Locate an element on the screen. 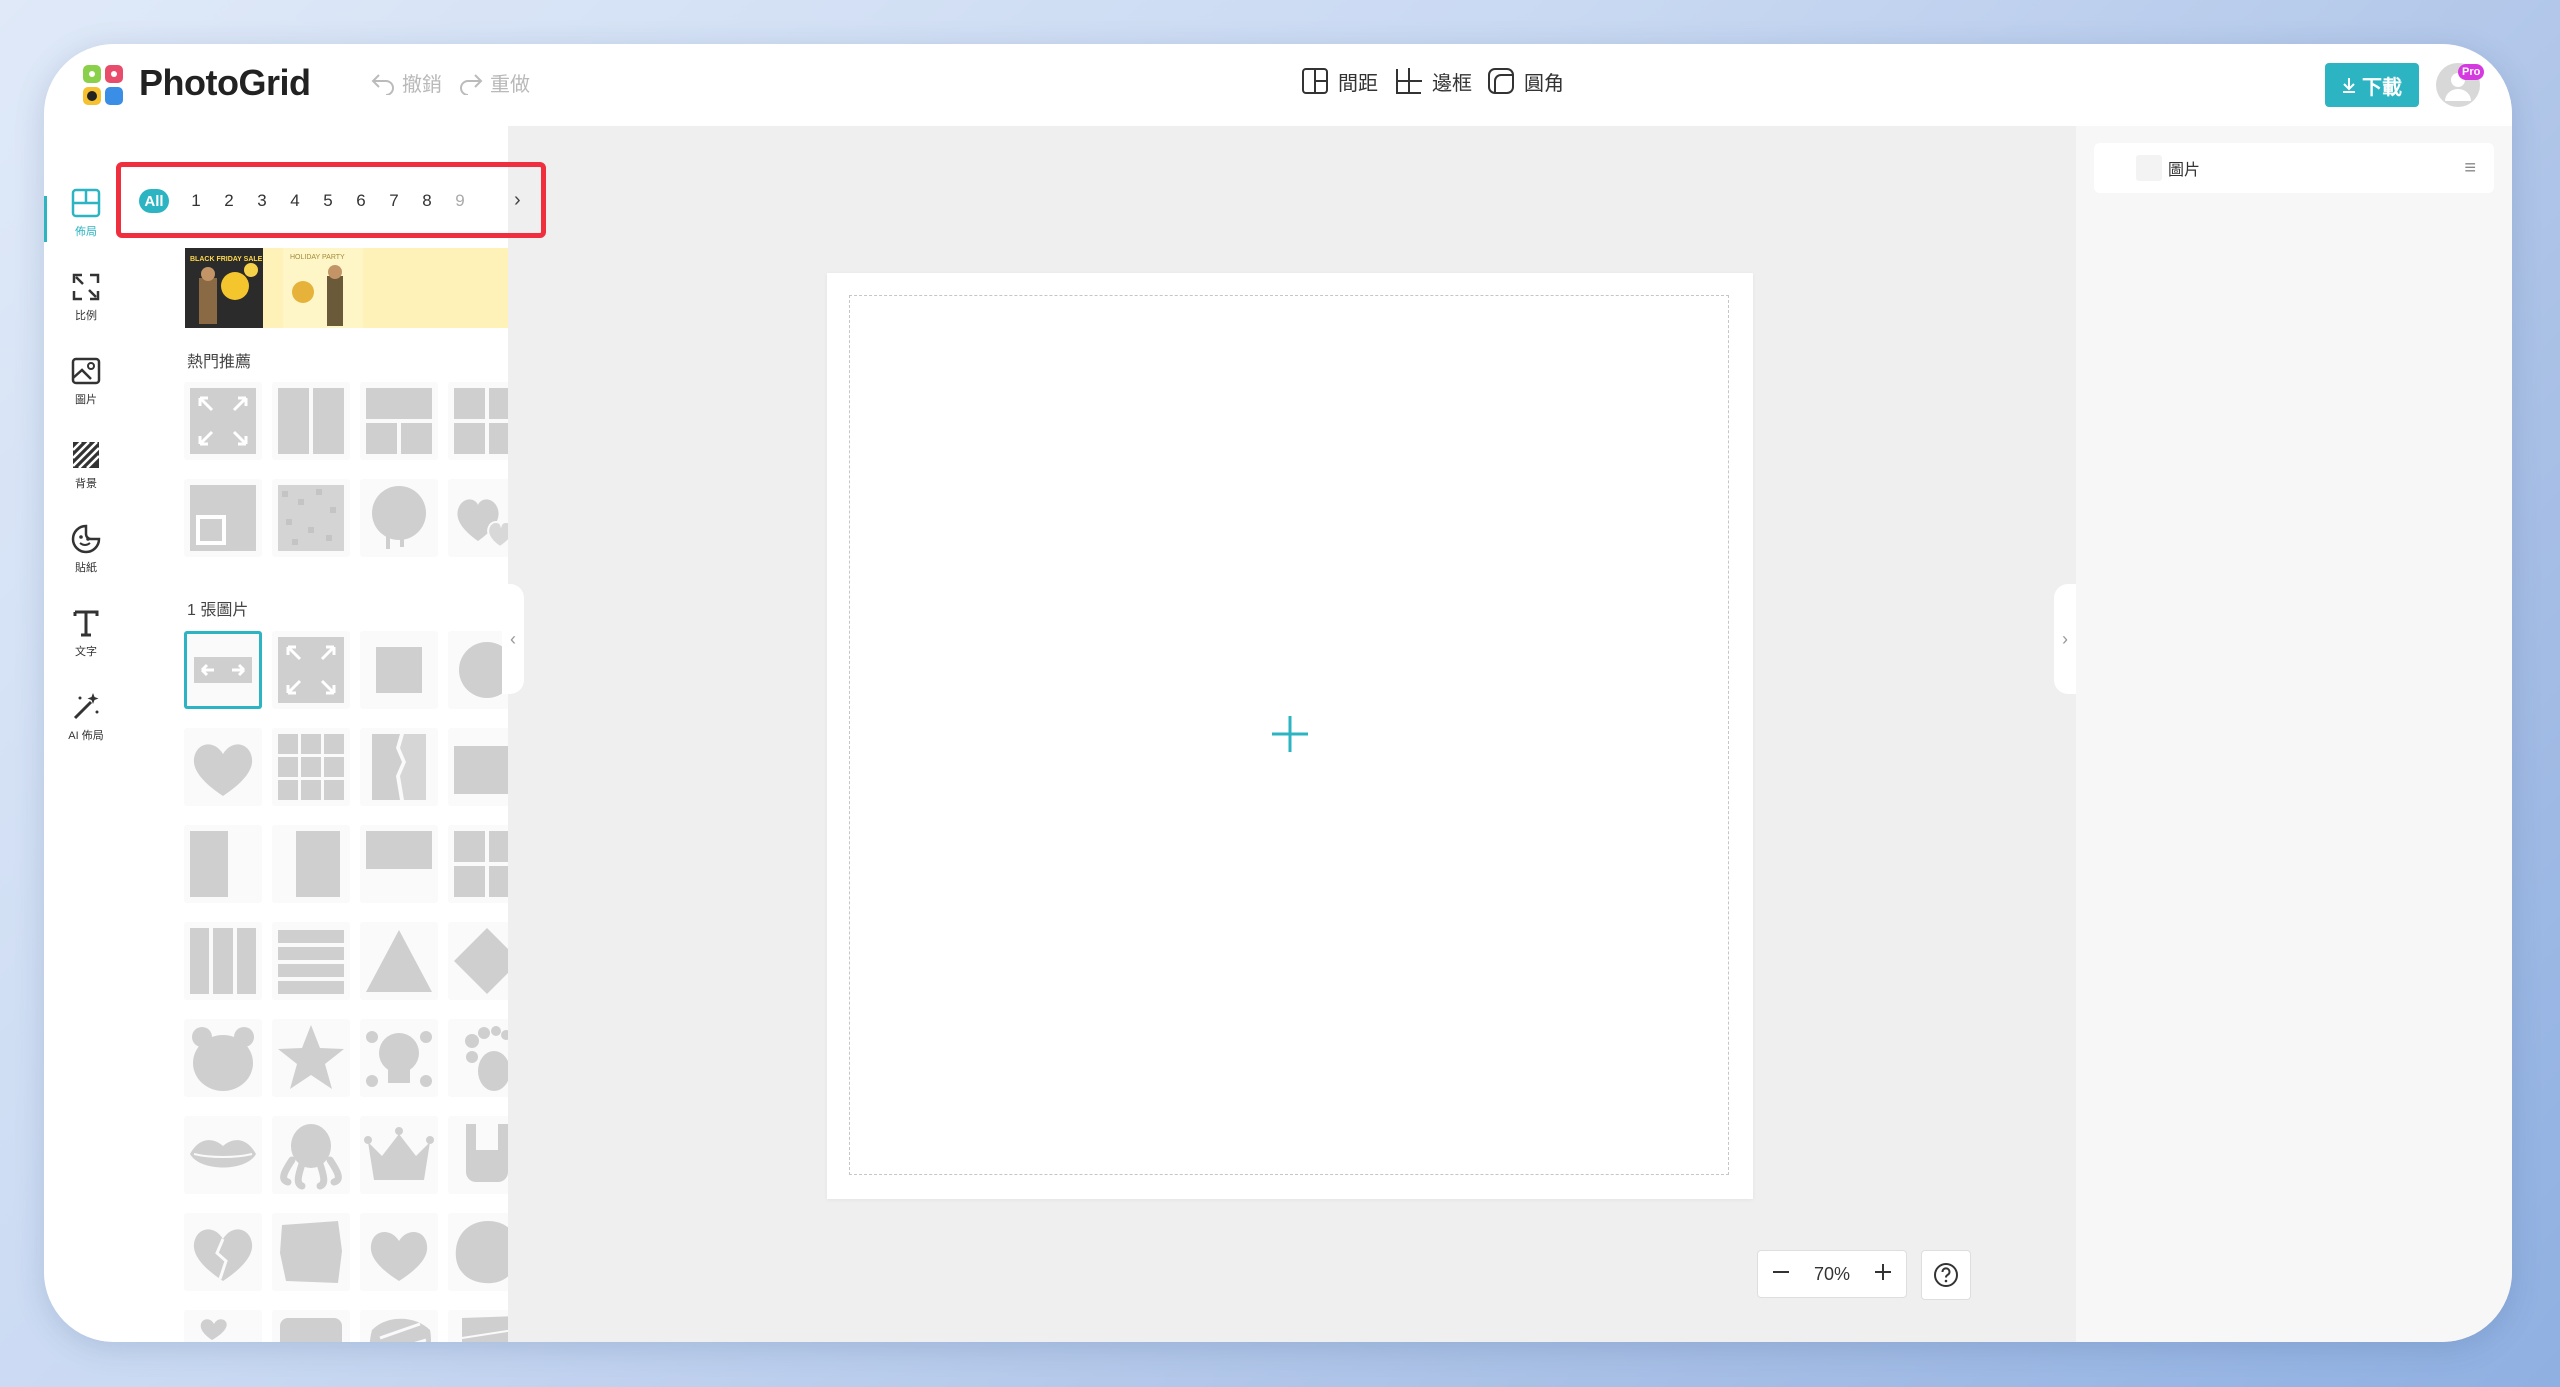  page-filter-4: 4 is located at coordinates (295, 201).